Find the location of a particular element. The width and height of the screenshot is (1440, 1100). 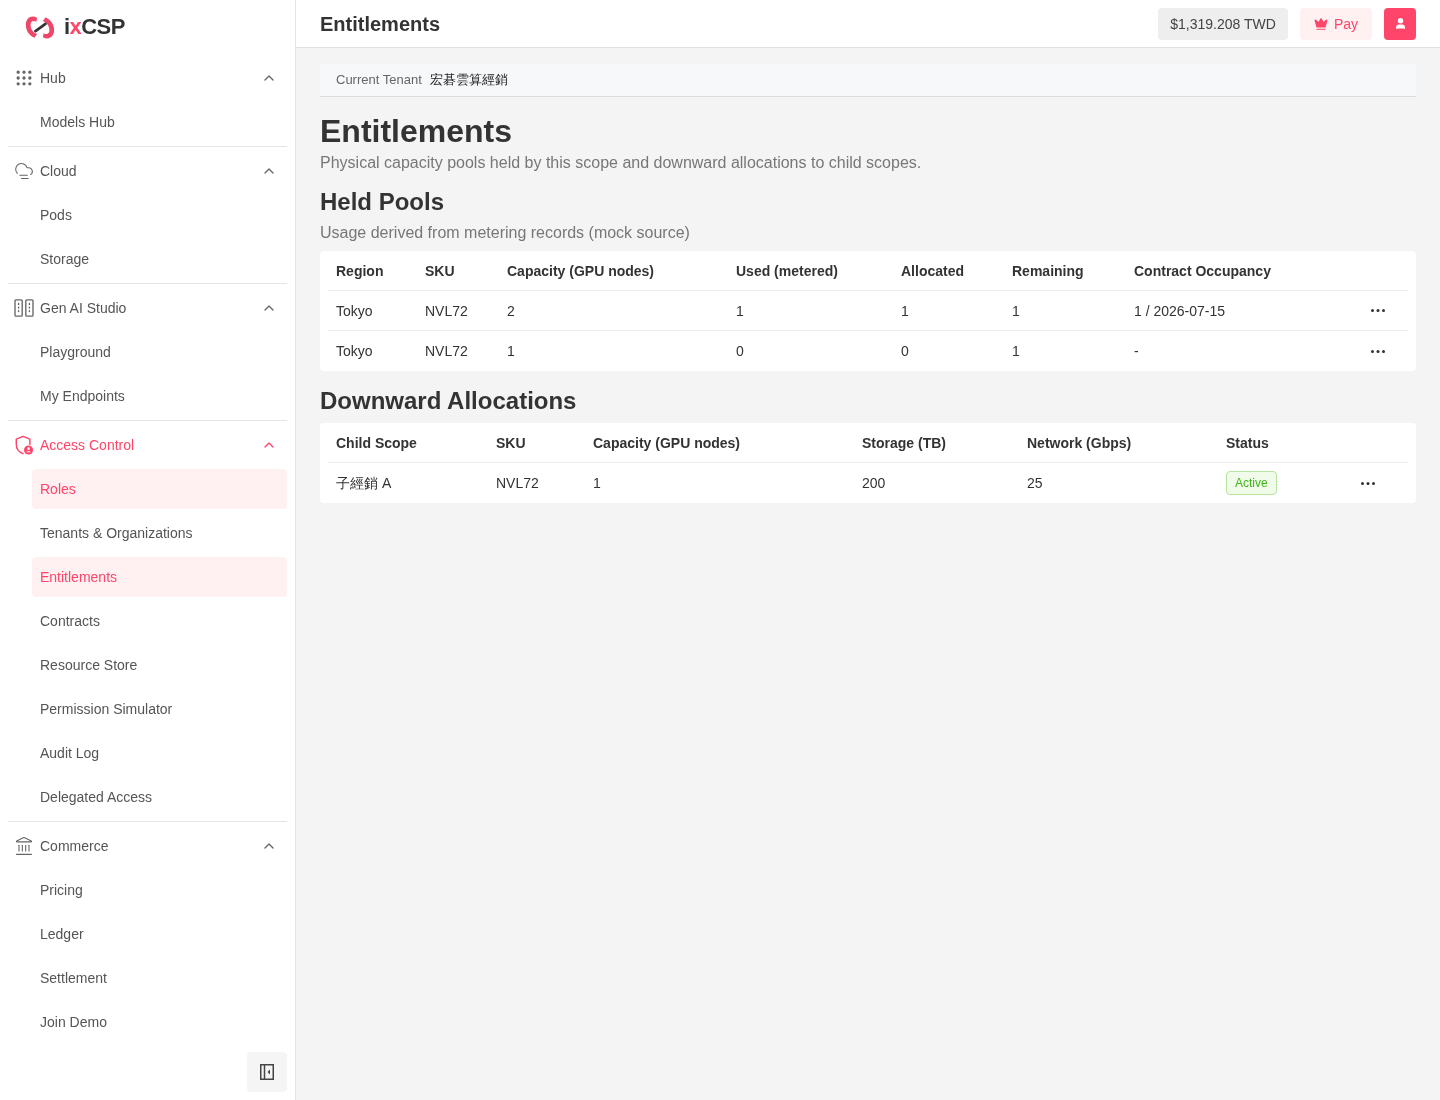

dot-grid-icon is located at coordinates (24, 78).